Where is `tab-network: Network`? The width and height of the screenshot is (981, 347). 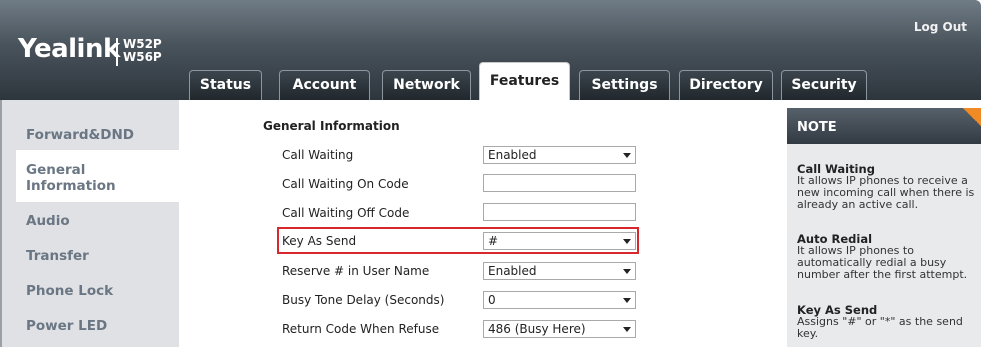
tab-network: Network is located at coordinates (426, 85).